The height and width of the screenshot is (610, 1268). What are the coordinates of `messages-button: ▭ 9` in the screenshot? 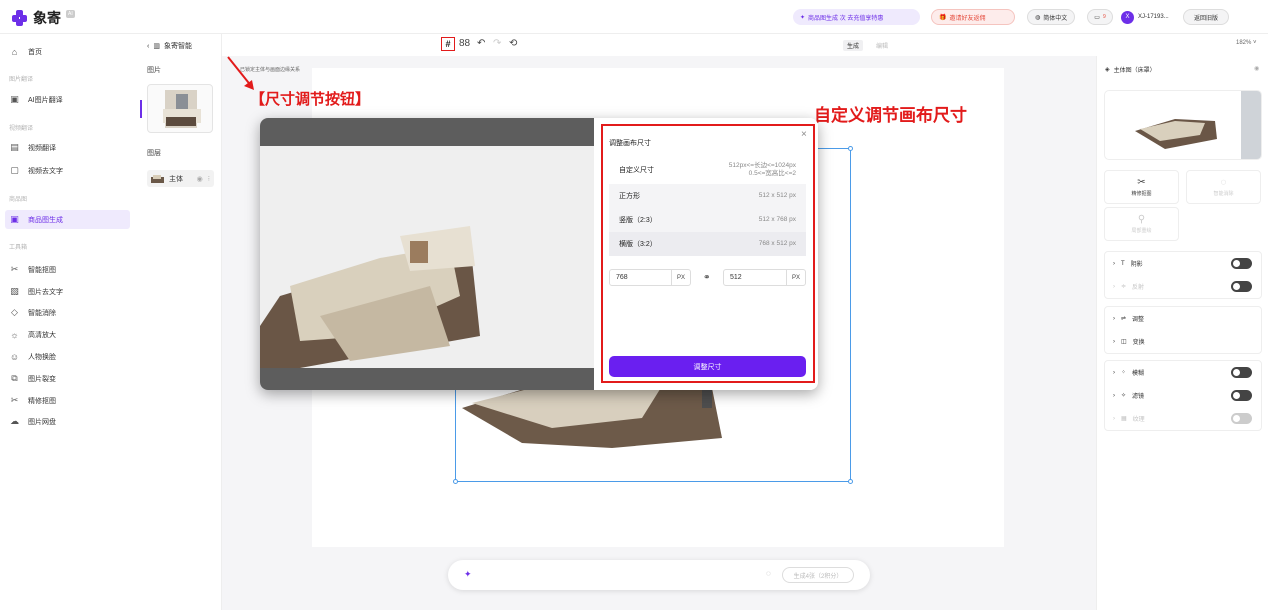 It's located at (1100, 17).